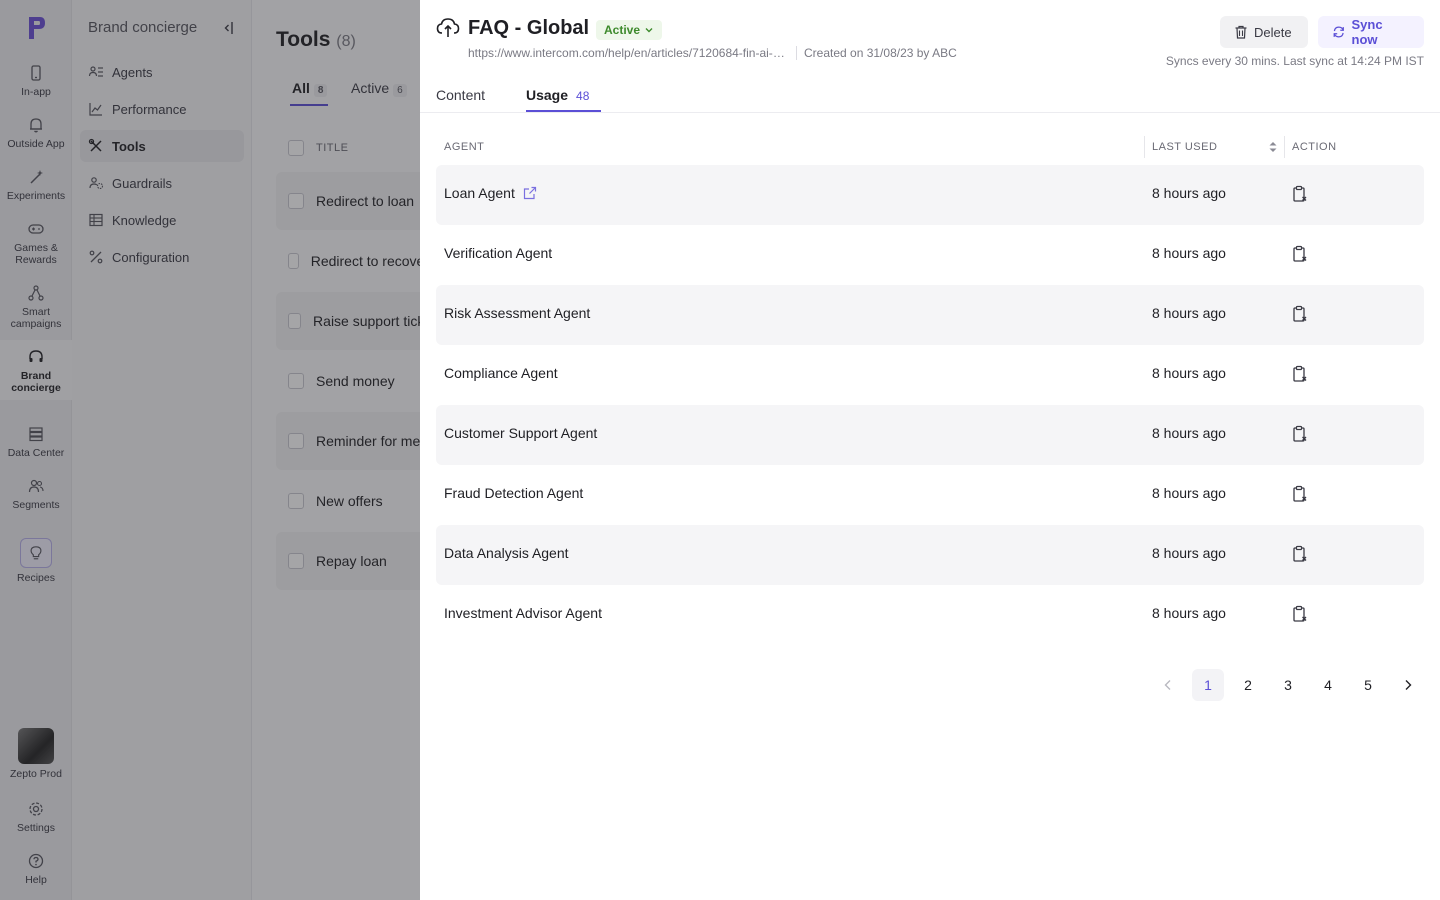 This screenshot has height=900, width=1440. I want to click on agent-name: Customer Support Agent, so click(521, 433).